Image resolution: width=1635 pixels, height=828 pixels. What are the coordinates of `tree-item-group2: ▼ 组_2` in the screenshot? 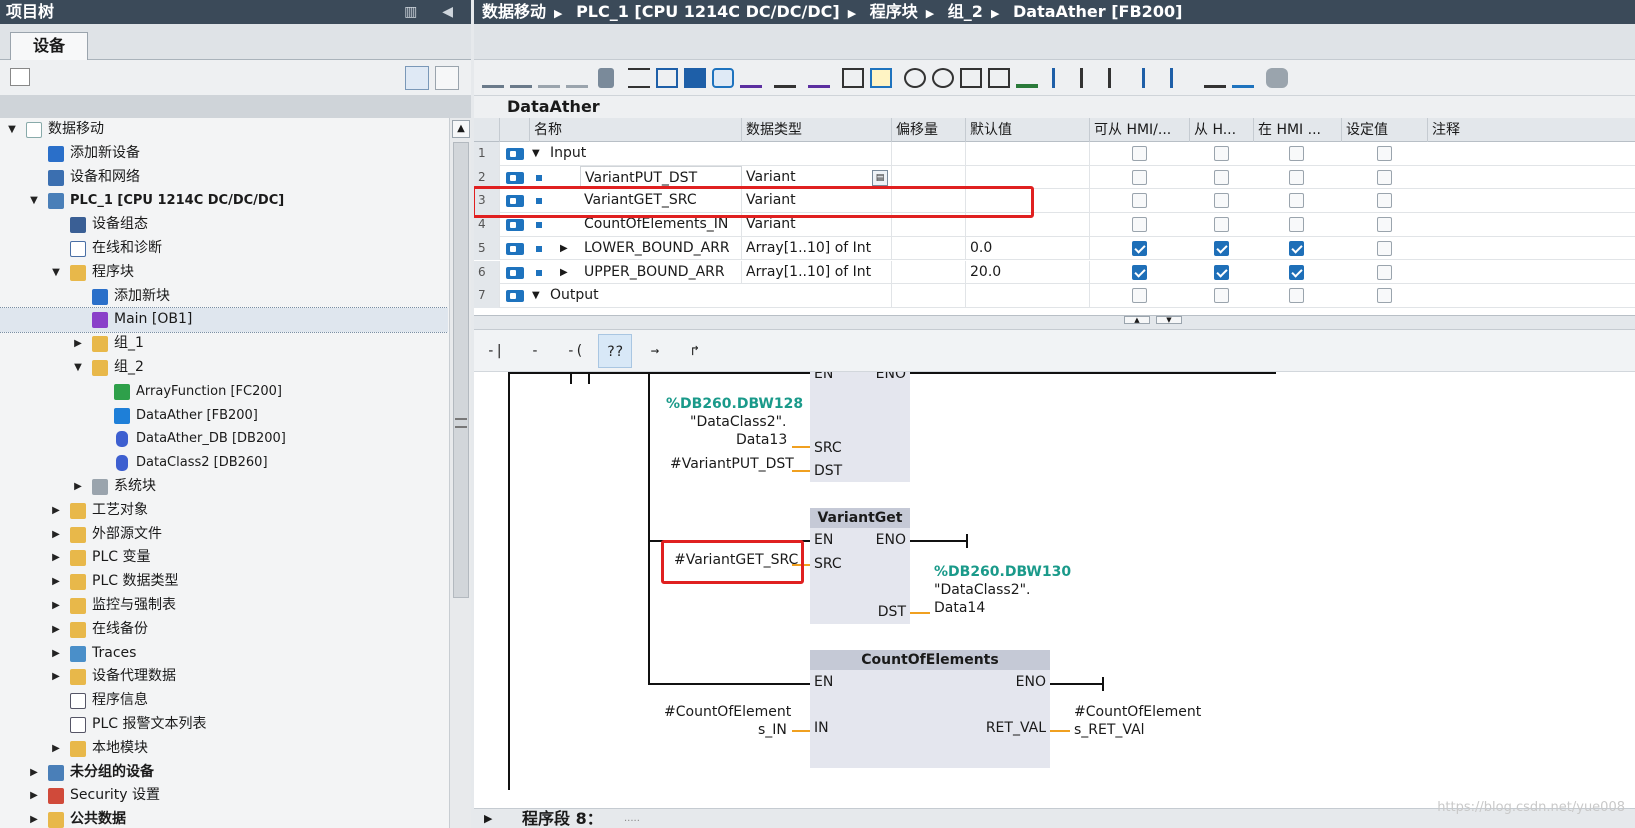 It's located at (224, 368).